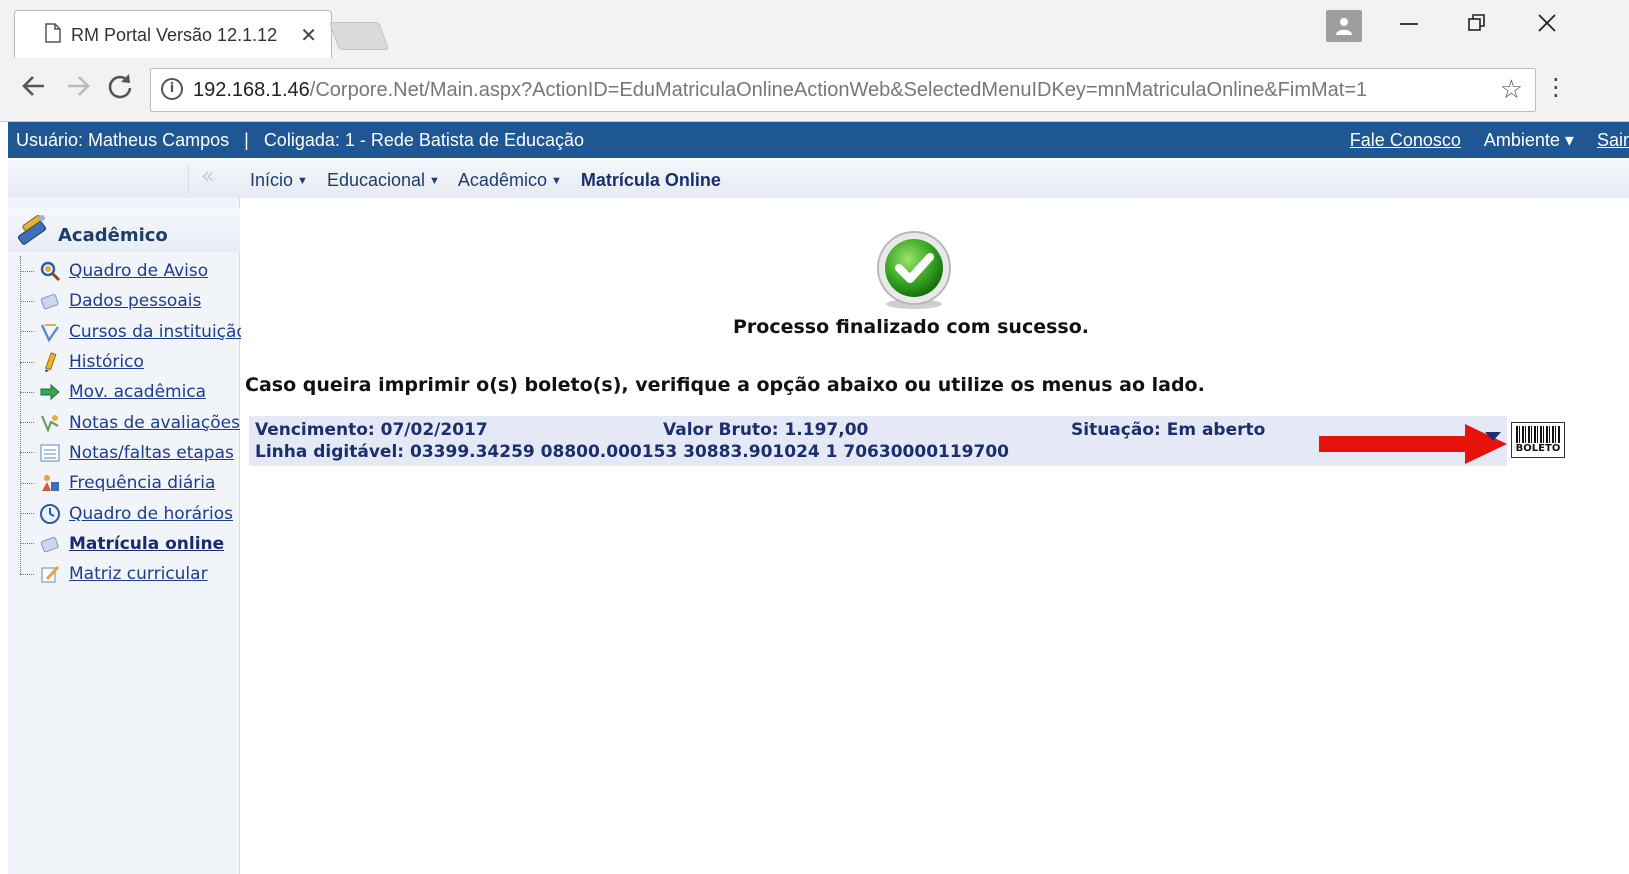  What do you see at coordinates (131, 332) in the screenshot?
I see `sidebar-item-cursos-da-instituicao: Cursos da instituição` at bounding box center [131, 332].